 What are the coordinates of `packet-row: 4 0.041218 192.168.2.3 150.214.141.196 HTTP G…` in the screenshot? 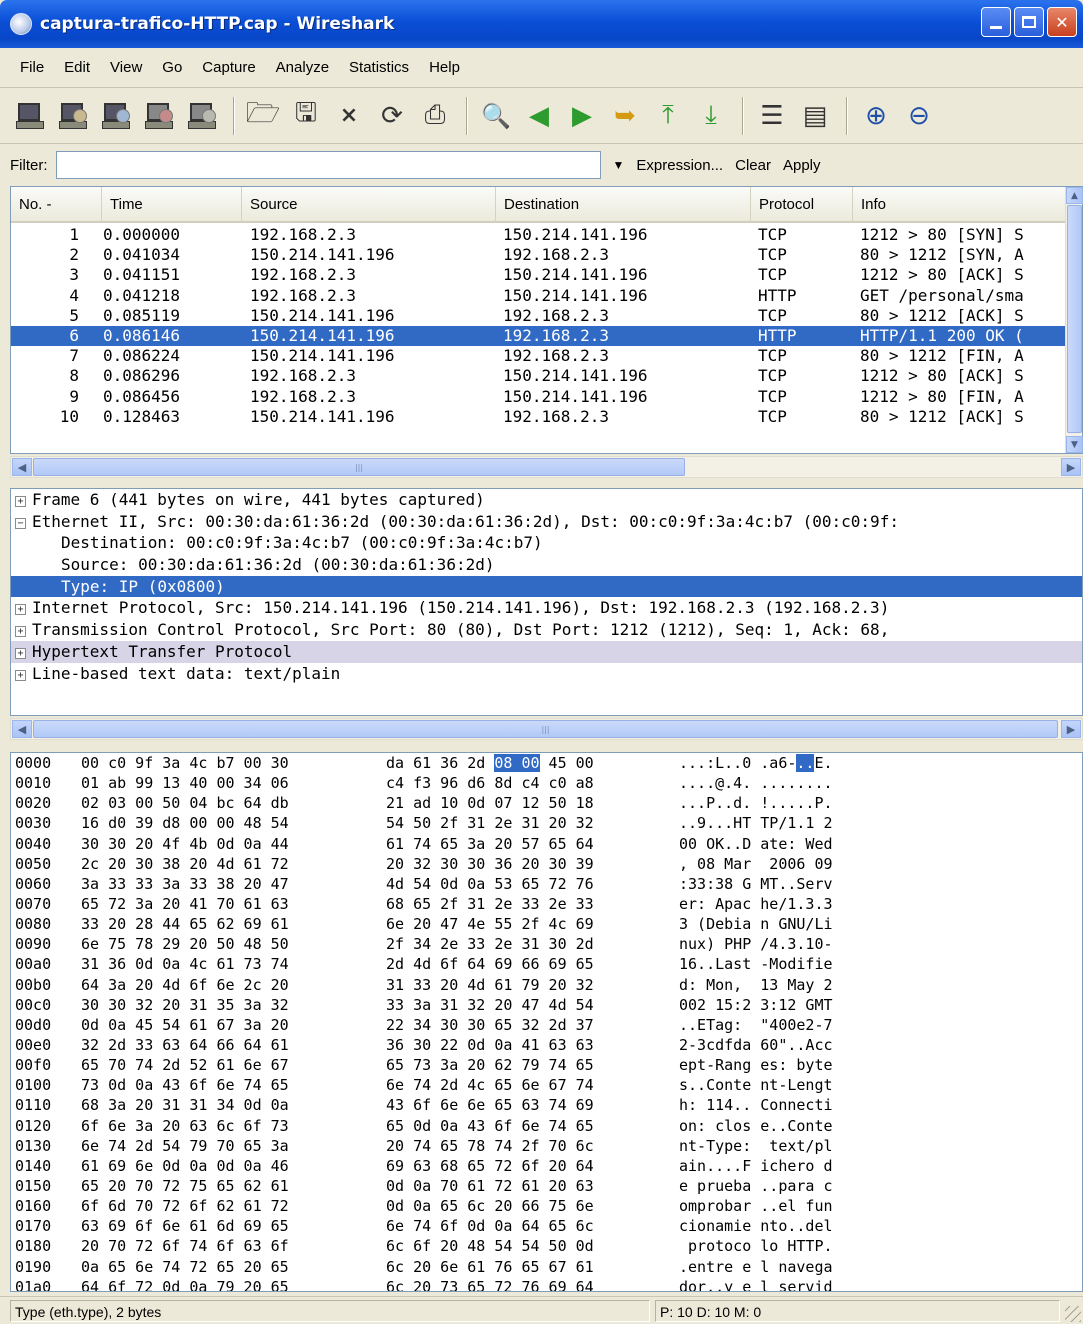 It's located at (539, 296).